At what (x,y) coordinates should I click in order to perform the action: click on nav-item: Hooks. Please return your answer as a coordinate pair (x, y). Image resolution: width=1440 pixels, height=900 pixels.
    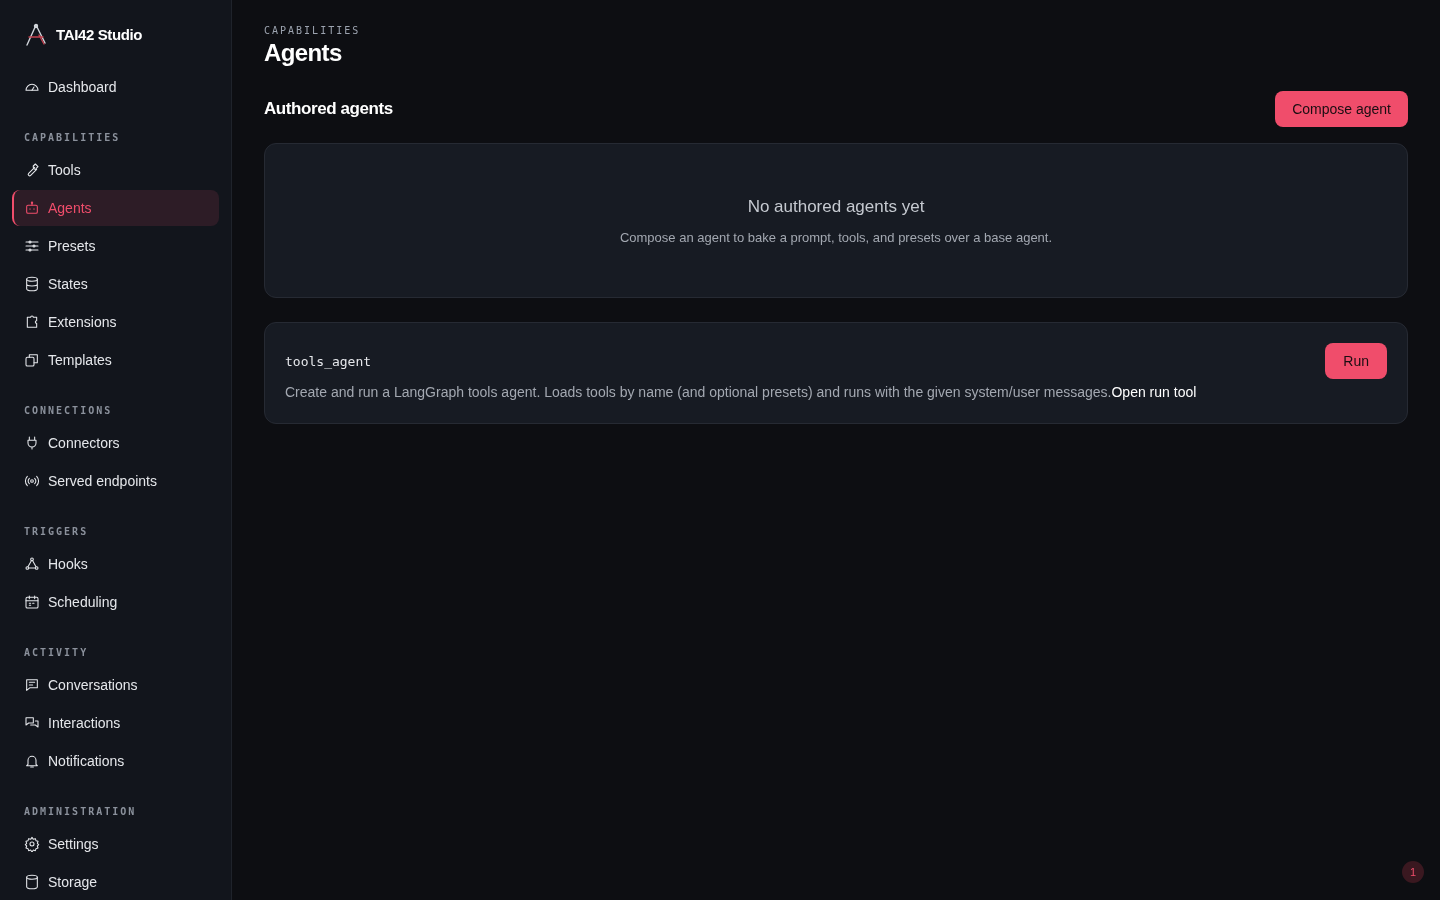
    Looking at the image, I should click on (115, 564).